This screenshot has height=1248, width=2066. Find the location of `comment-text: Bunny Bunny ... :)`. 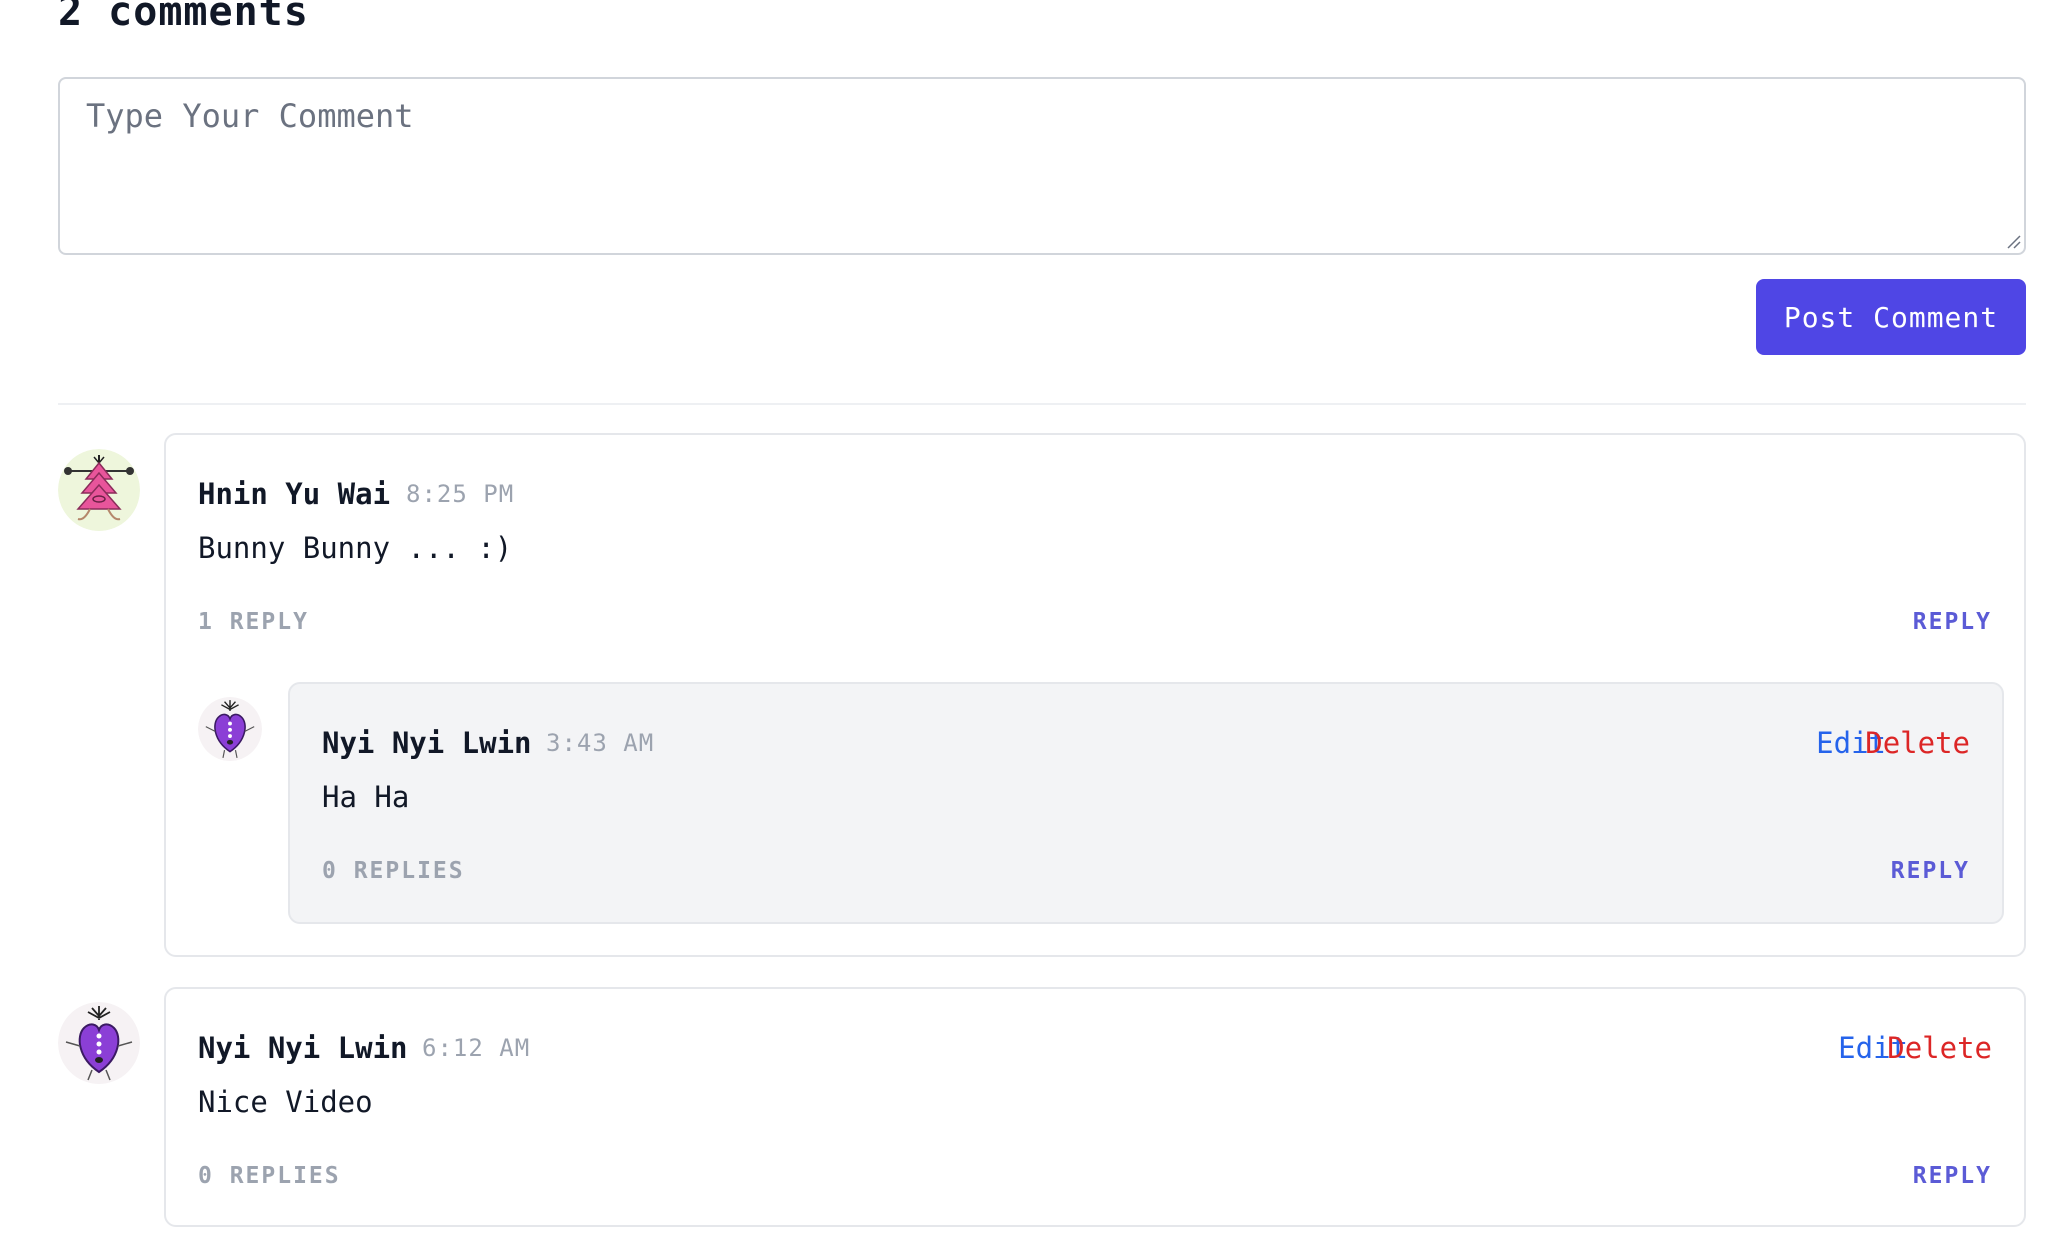

comment-text: Bunny Bunny ... :) is located at coordinates (355, 548).